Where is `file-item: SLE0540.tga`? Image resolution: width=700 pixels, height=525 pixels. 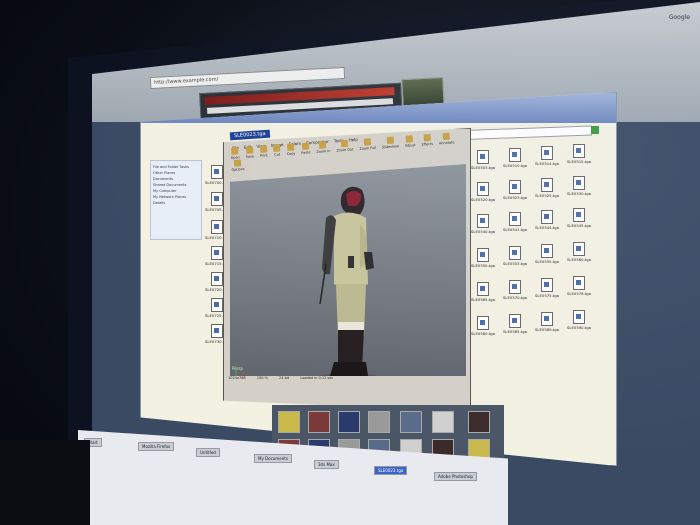 file-item: SLE0540.tga is located at coordinates (483, 227).